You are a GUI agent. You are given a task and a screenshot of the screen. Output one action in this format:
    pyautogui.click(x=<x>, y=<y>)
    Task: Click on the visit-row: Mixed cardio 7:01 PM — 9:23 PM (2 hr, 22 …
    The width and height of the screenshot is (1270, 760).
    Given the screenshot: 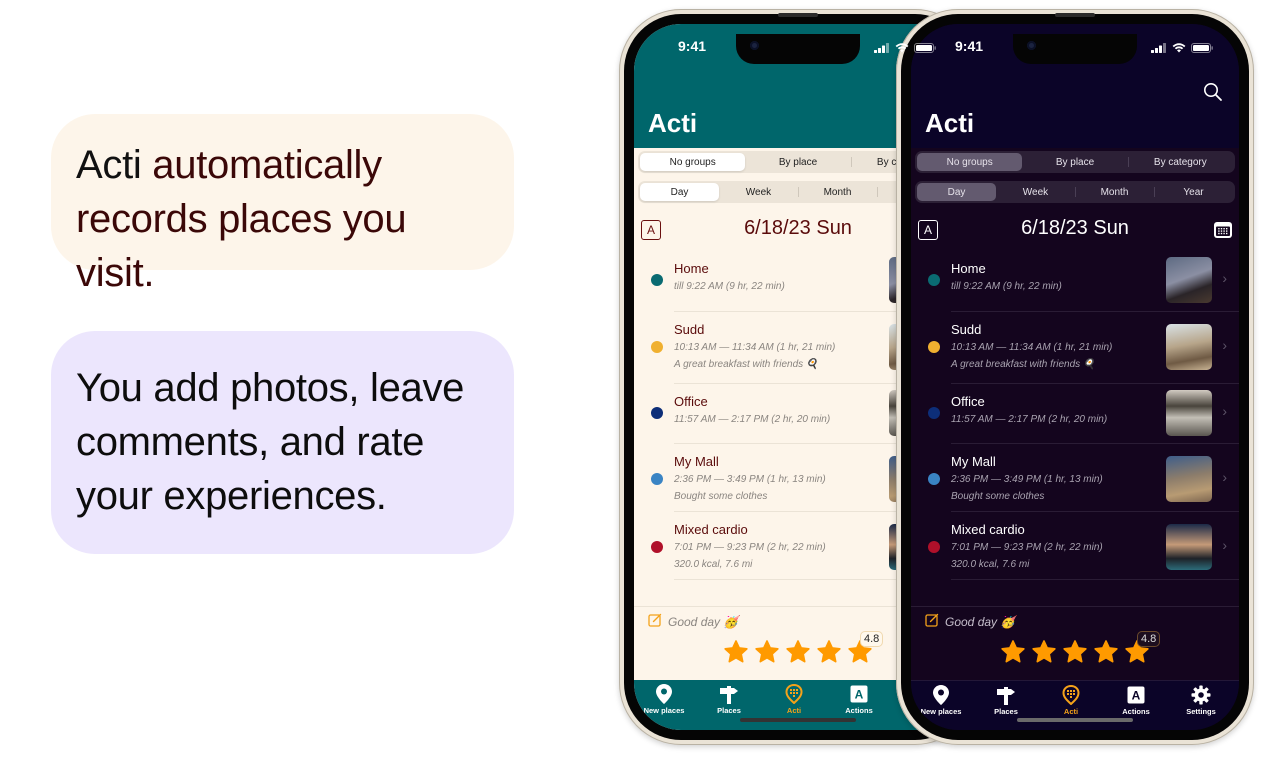 What is the action you would take?
    pyautogui.click(x=1075, y=545)
    